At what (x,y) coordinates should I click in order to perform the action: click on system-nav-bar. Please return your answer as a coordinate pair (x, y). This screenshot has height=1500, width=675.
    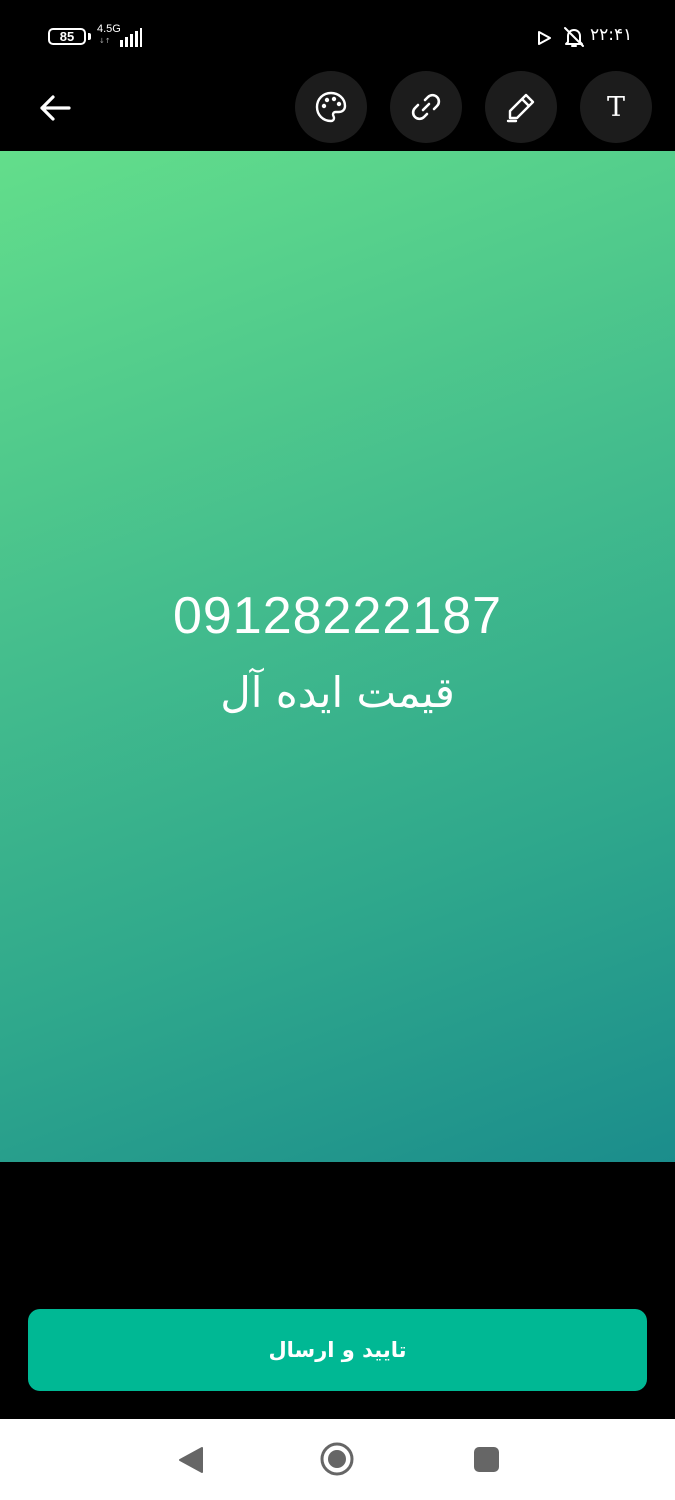
    Looking at the image, I should click on (337, 1459).